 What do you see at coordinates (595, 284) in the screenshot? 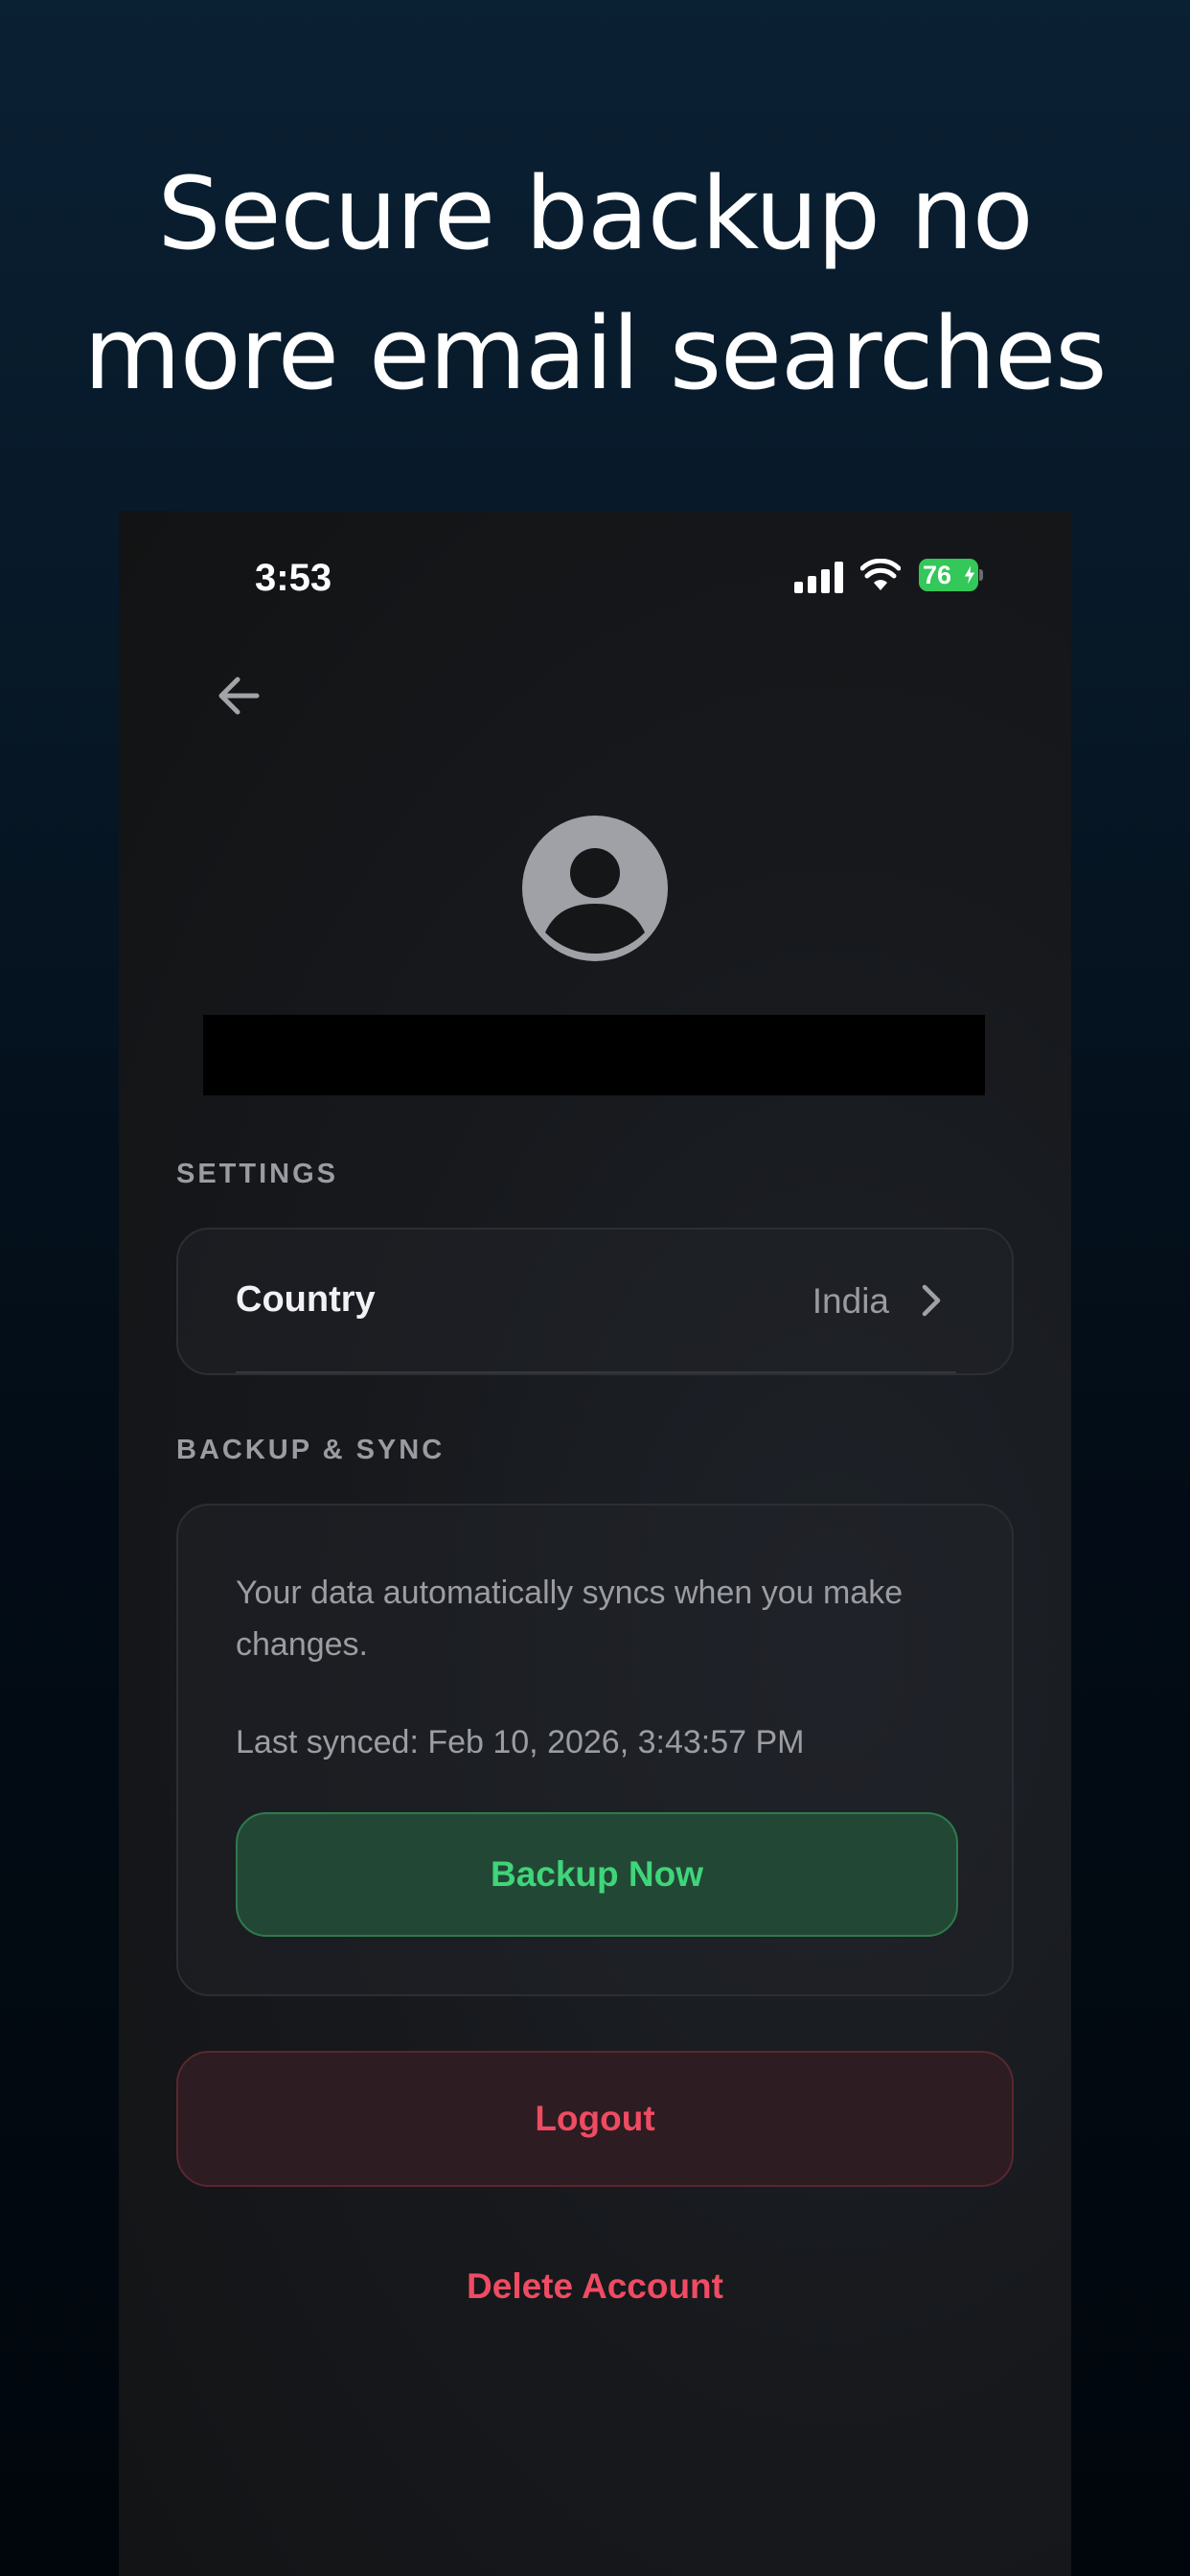
I see `promo-headline: Secure backup no more email searches` at bounding box center [595, 284].